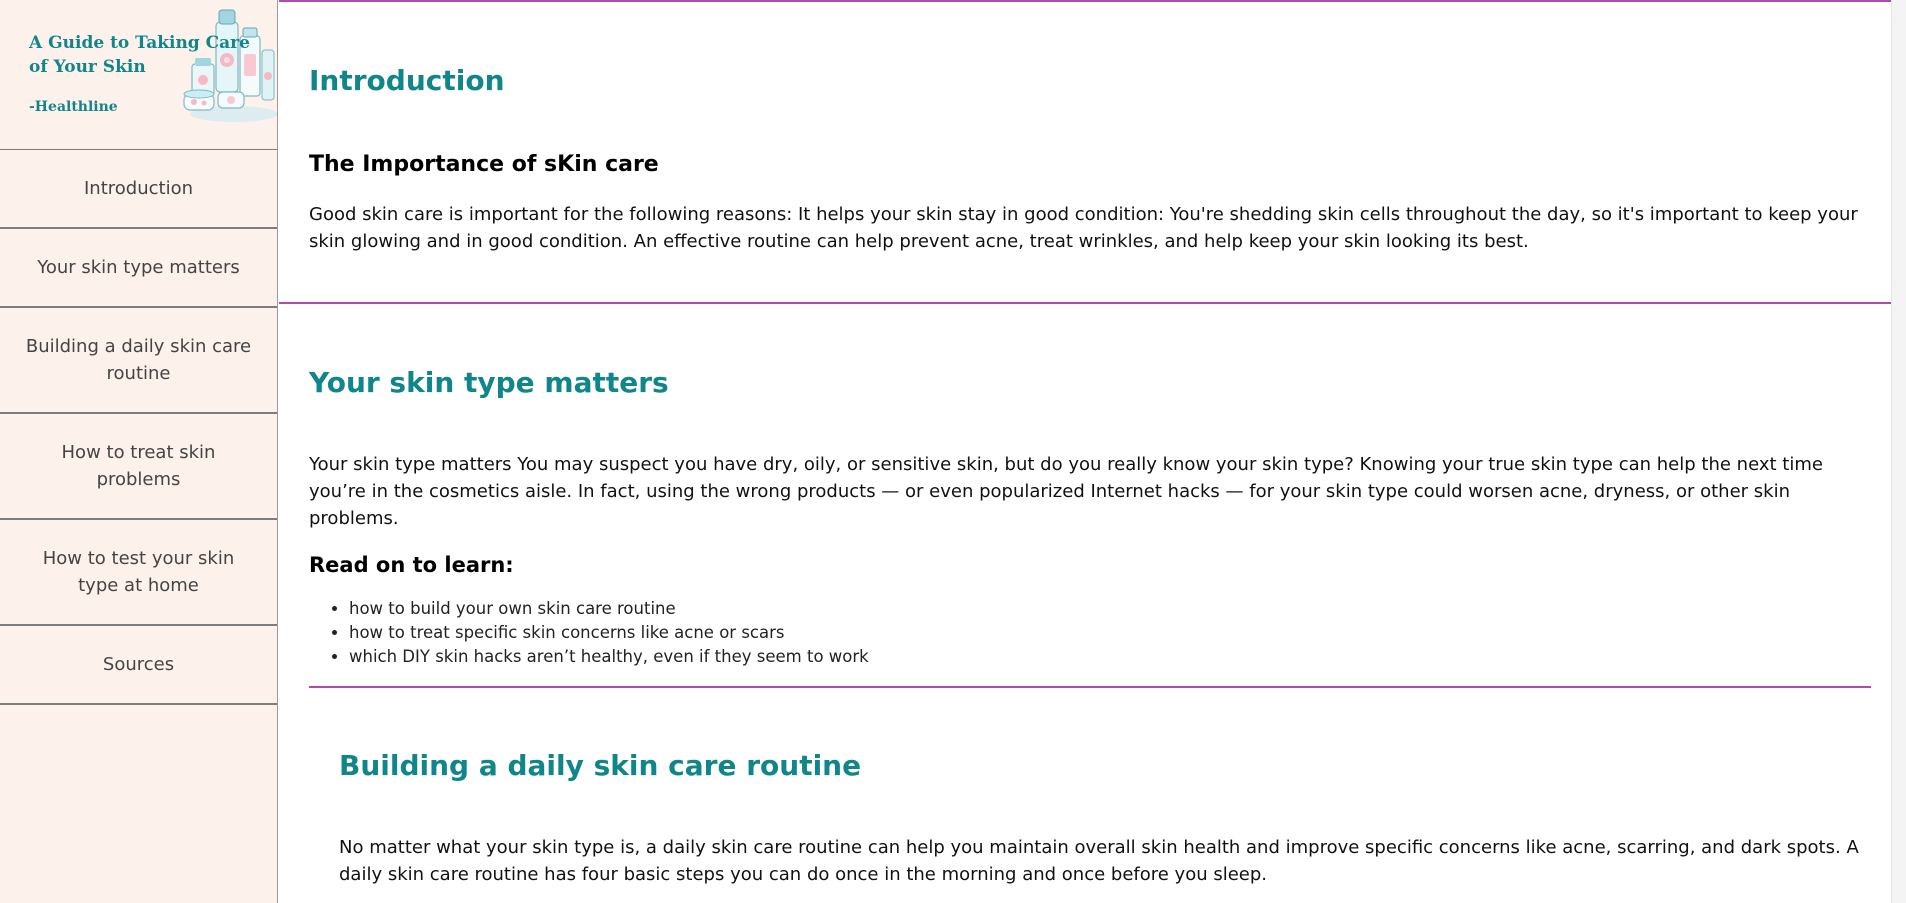 This screenshot has height=903, width=1906. What do you see at coordinates (138, 665) in the screenshot?
I see `nav-item-sources: Sources` at bounding box center [138, 665].